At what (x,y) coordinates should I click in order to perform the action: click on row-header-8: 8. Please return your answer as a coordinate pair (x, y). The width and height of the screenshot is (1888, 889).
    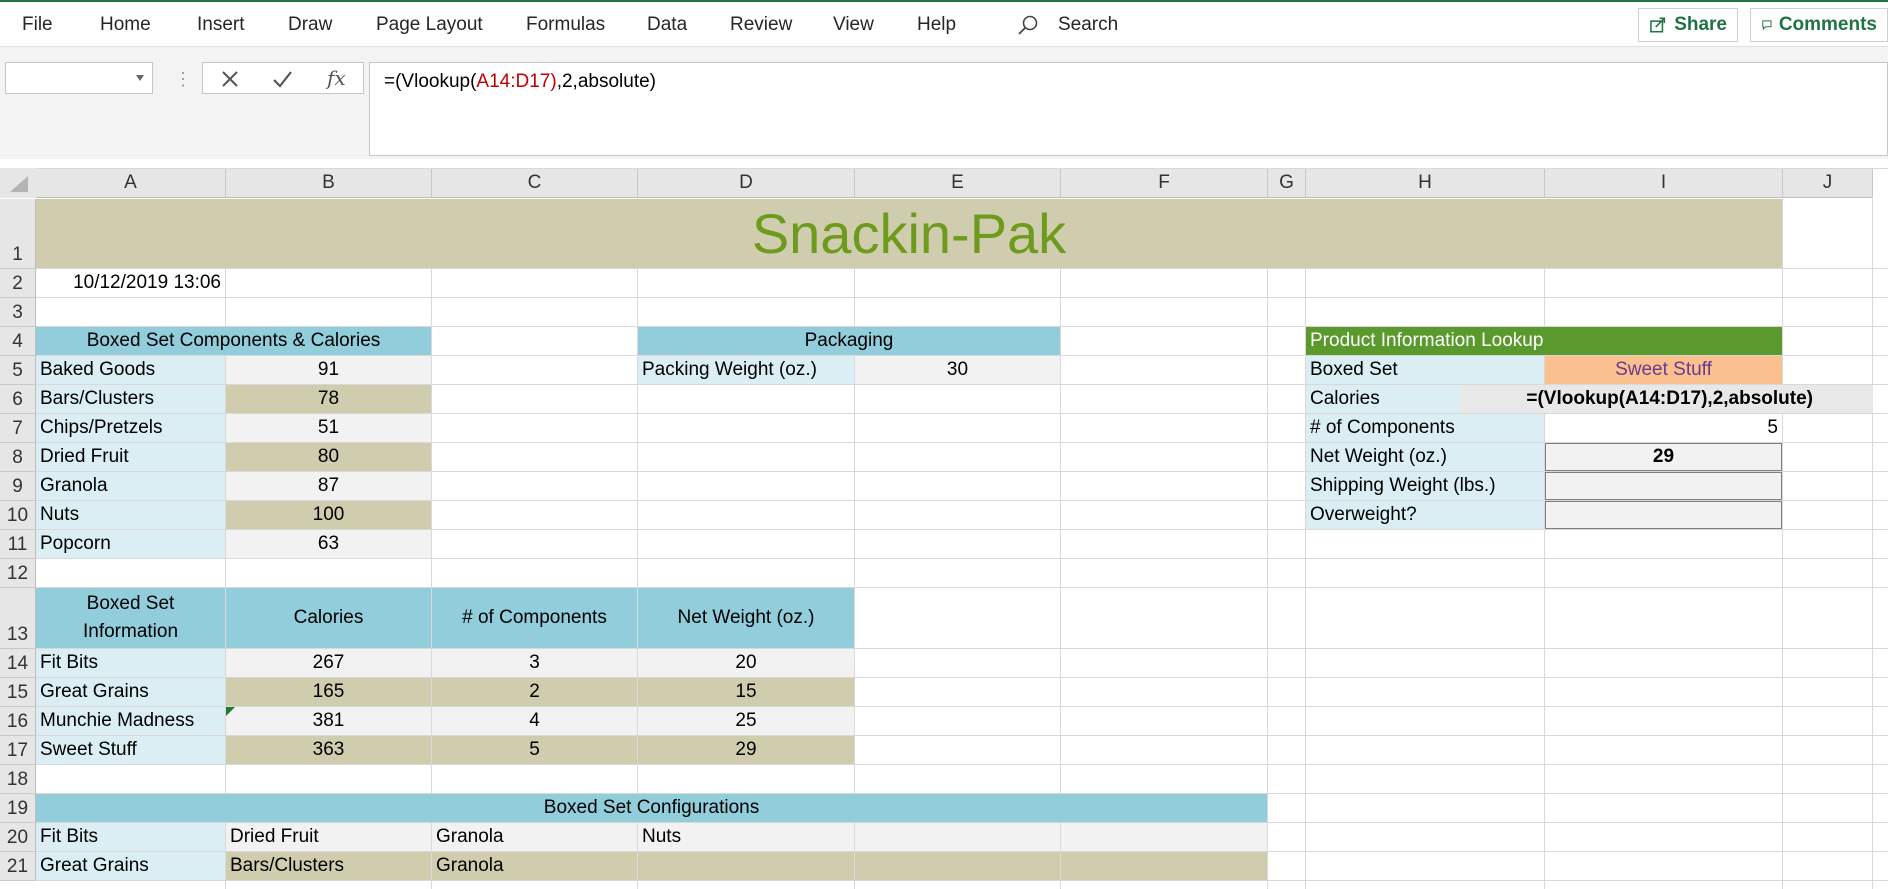
    Looking at the image, I should click on (18, 457).